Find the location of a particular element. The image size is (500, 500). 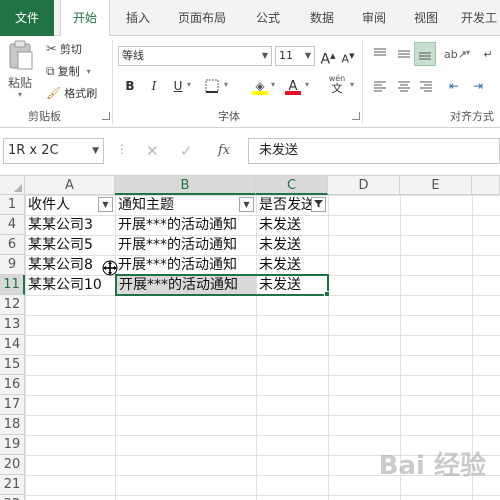

table-cell: 某某公司10 is located at coordinates (70, 285).